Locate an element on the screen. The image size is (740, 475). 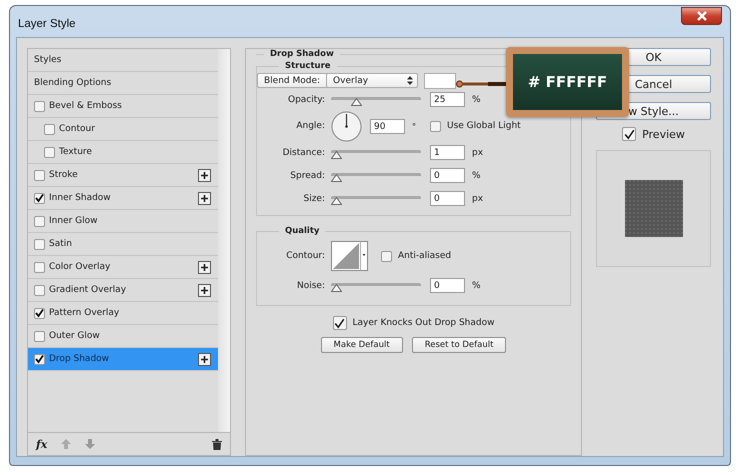
style-item: Drop Shadow is located at coordinates (123, 359).